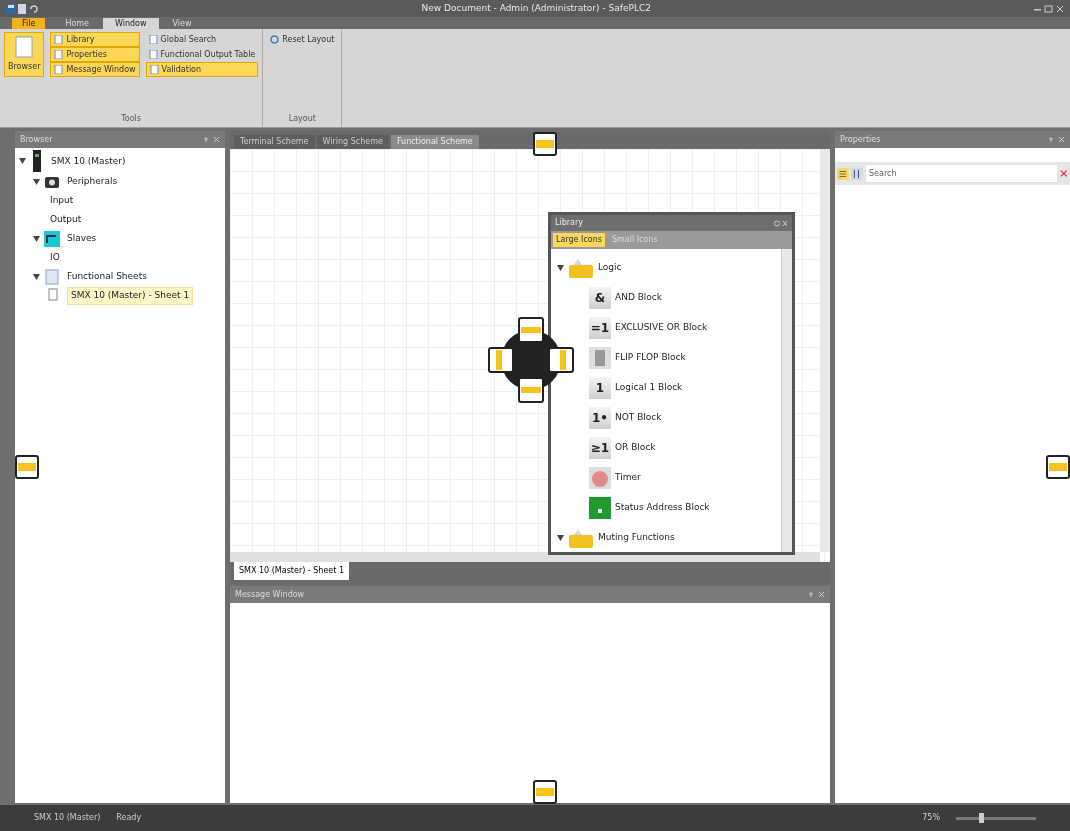  I want to click on tree-item: Input, so click(62, 201).